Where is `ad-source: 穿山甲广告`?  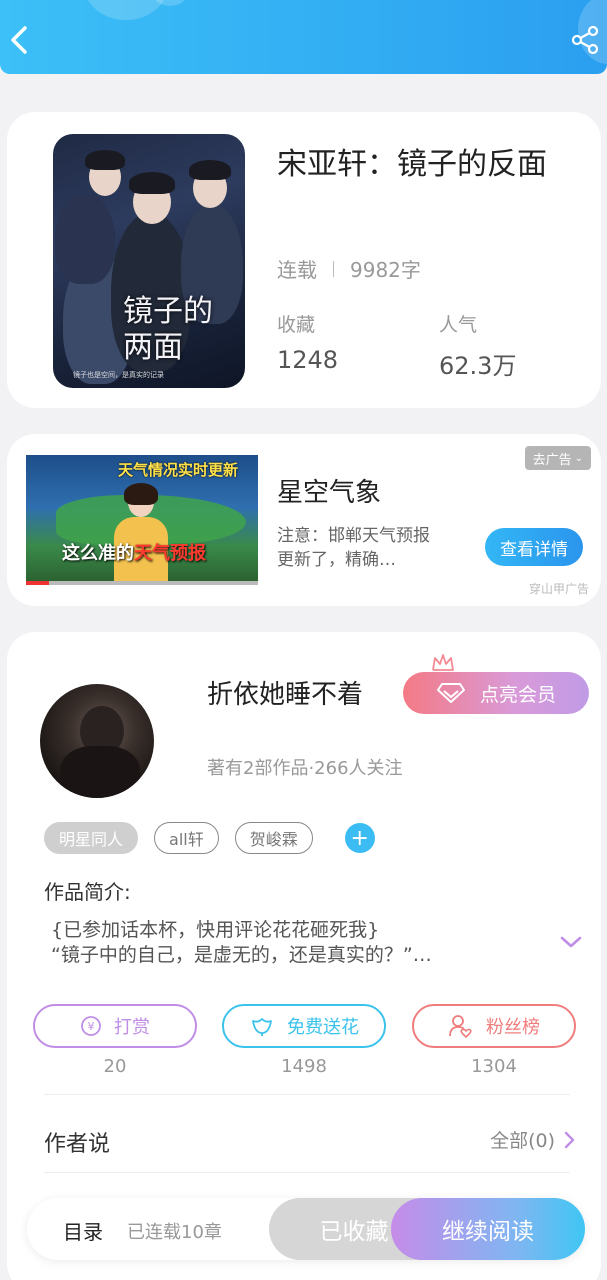 ad-source: 穿山甲广告 is located at coordinates (558, 589).